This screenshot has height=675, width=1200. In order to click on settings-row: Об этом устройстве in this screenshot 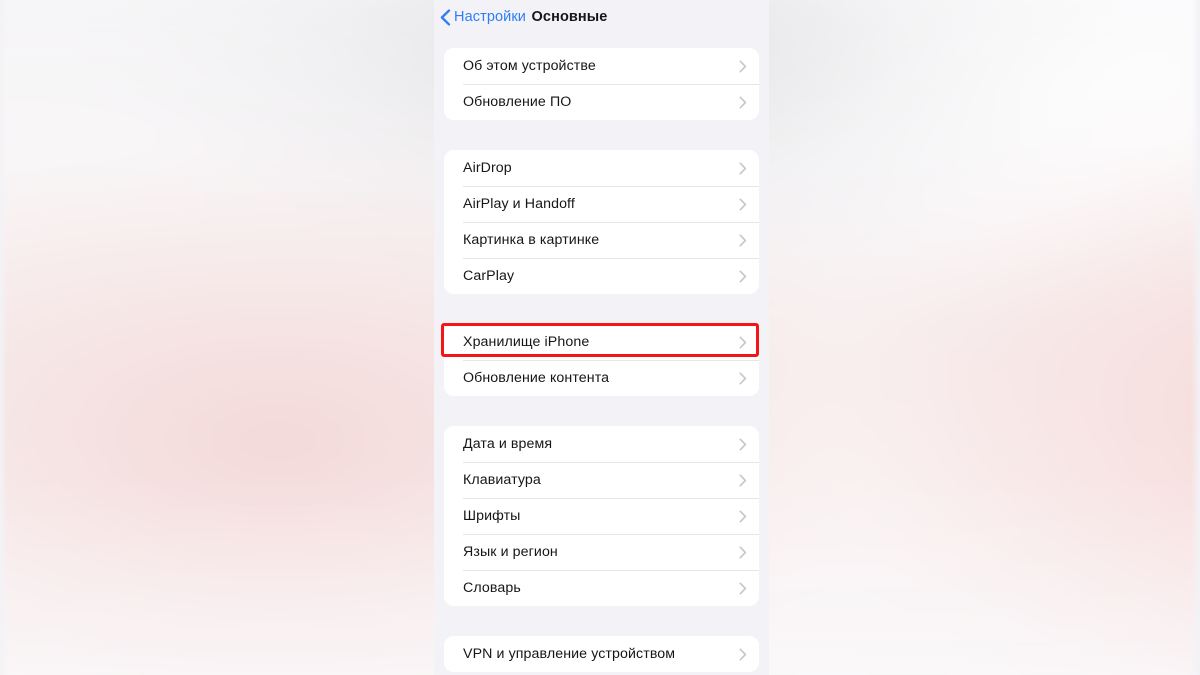, I will do `click(601, 66)`.